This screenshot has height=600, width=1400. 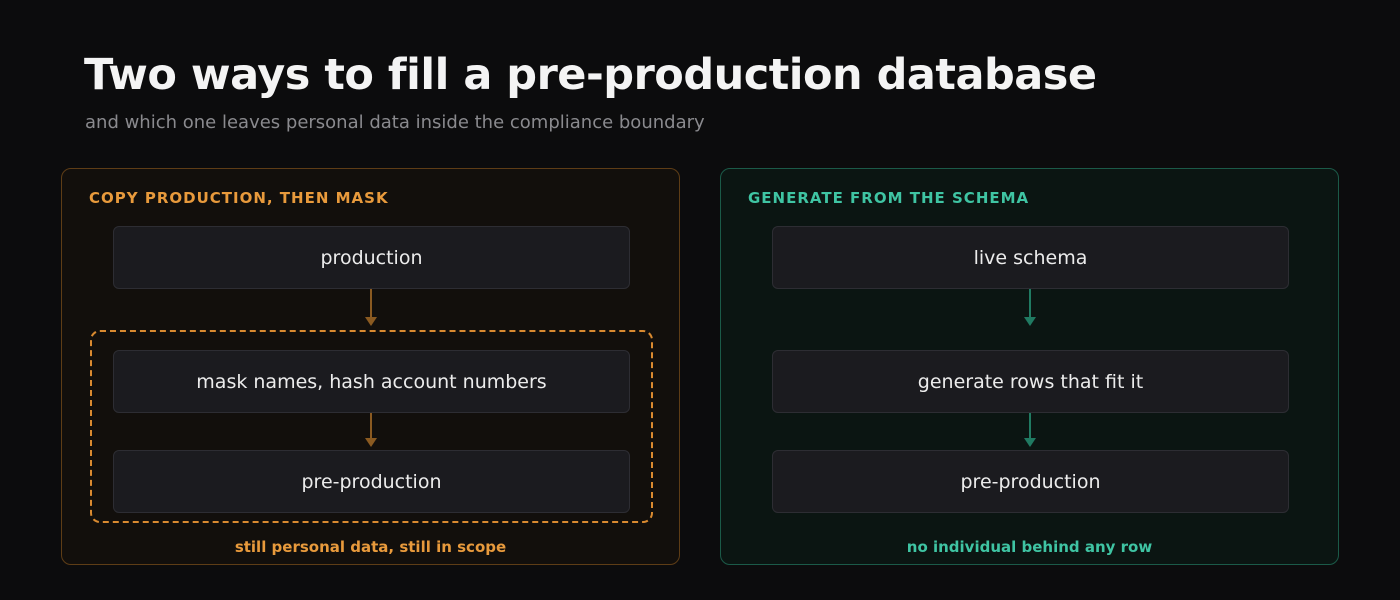 What do you see at coordinates (371, 381) in the screenshot?
I see `mask-step-node: mask names, hash account numbers` at bounding box center [371, 381].